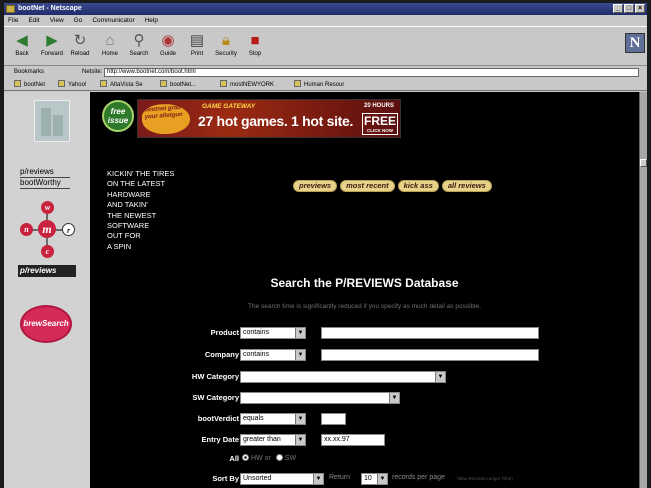  Describe the element at coordinates (618, 8) in the screenshot. I see `minimize-icon: _` at that location.